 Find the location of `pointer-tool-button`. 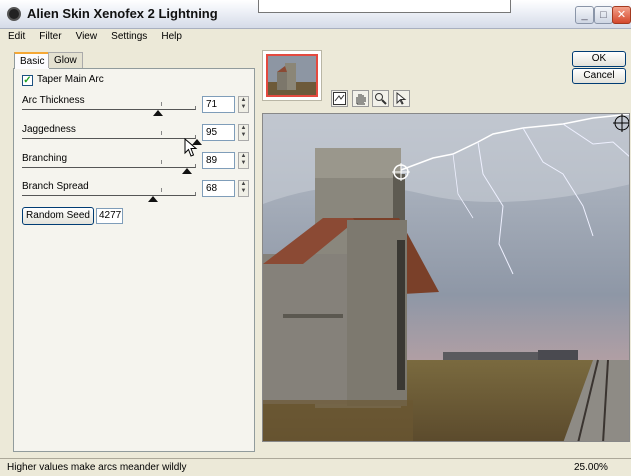

pointer-tool-button is located at coordinates (401, 98).